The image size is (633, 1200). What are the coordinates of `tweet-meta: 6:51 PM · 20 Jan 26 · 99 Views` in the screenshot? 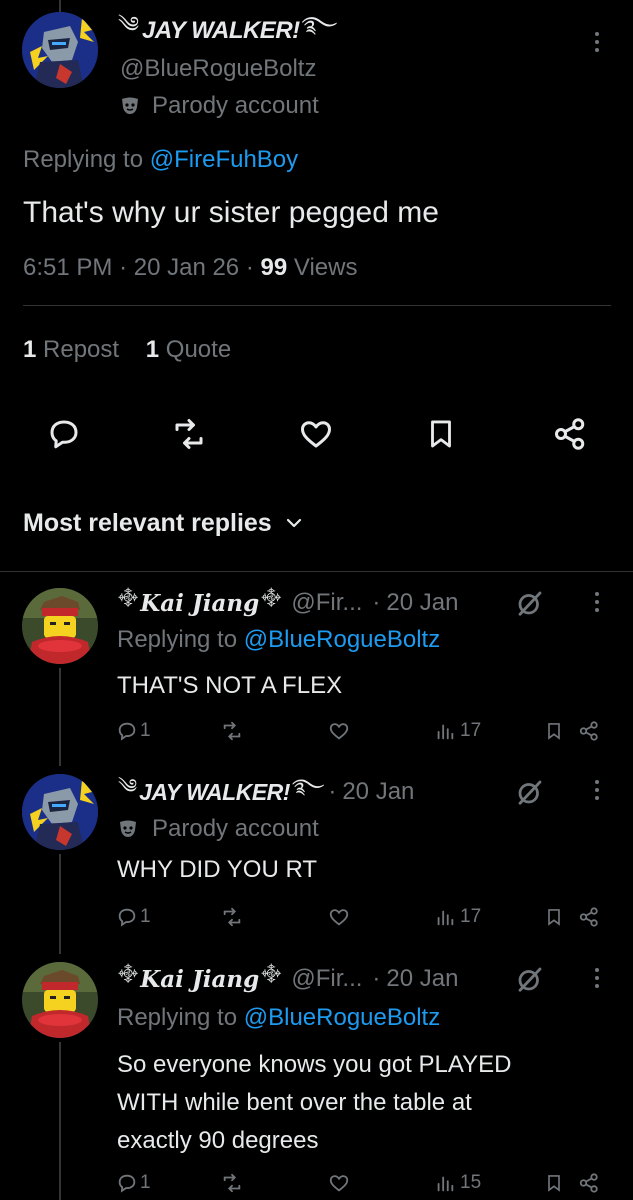 It's located at (190, 267).